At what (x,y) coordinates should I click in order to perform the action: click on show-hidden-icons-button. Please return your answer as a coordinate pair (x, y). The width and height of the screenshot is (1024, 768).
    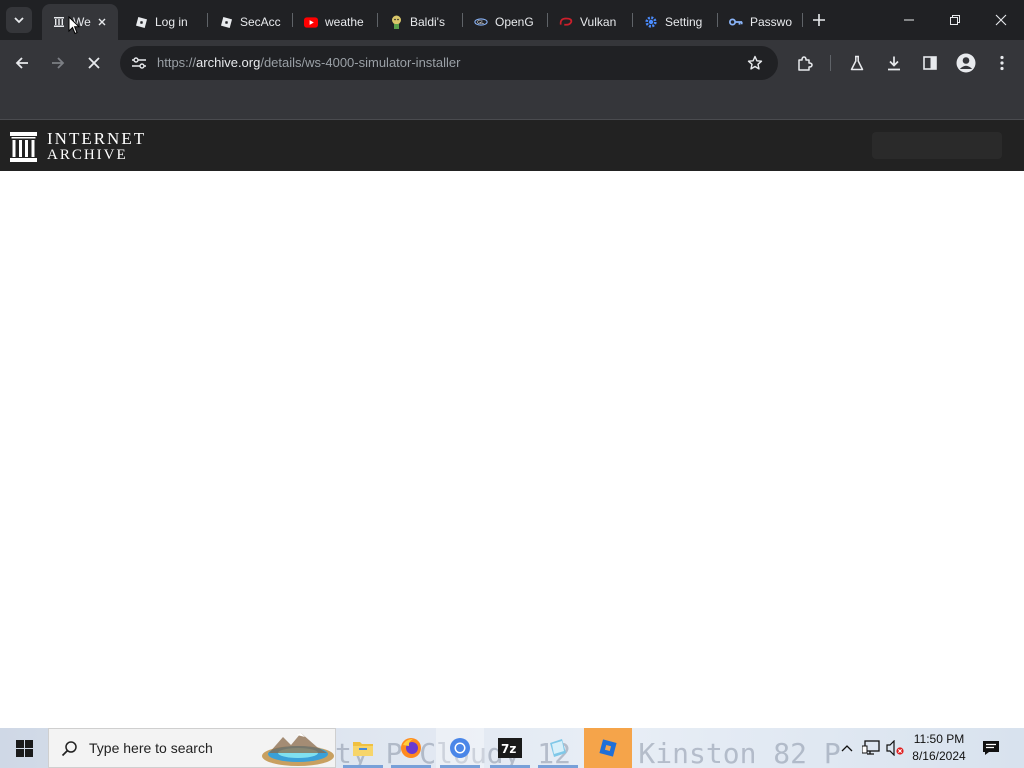
    Looking at the image, I should click on (847, 748).